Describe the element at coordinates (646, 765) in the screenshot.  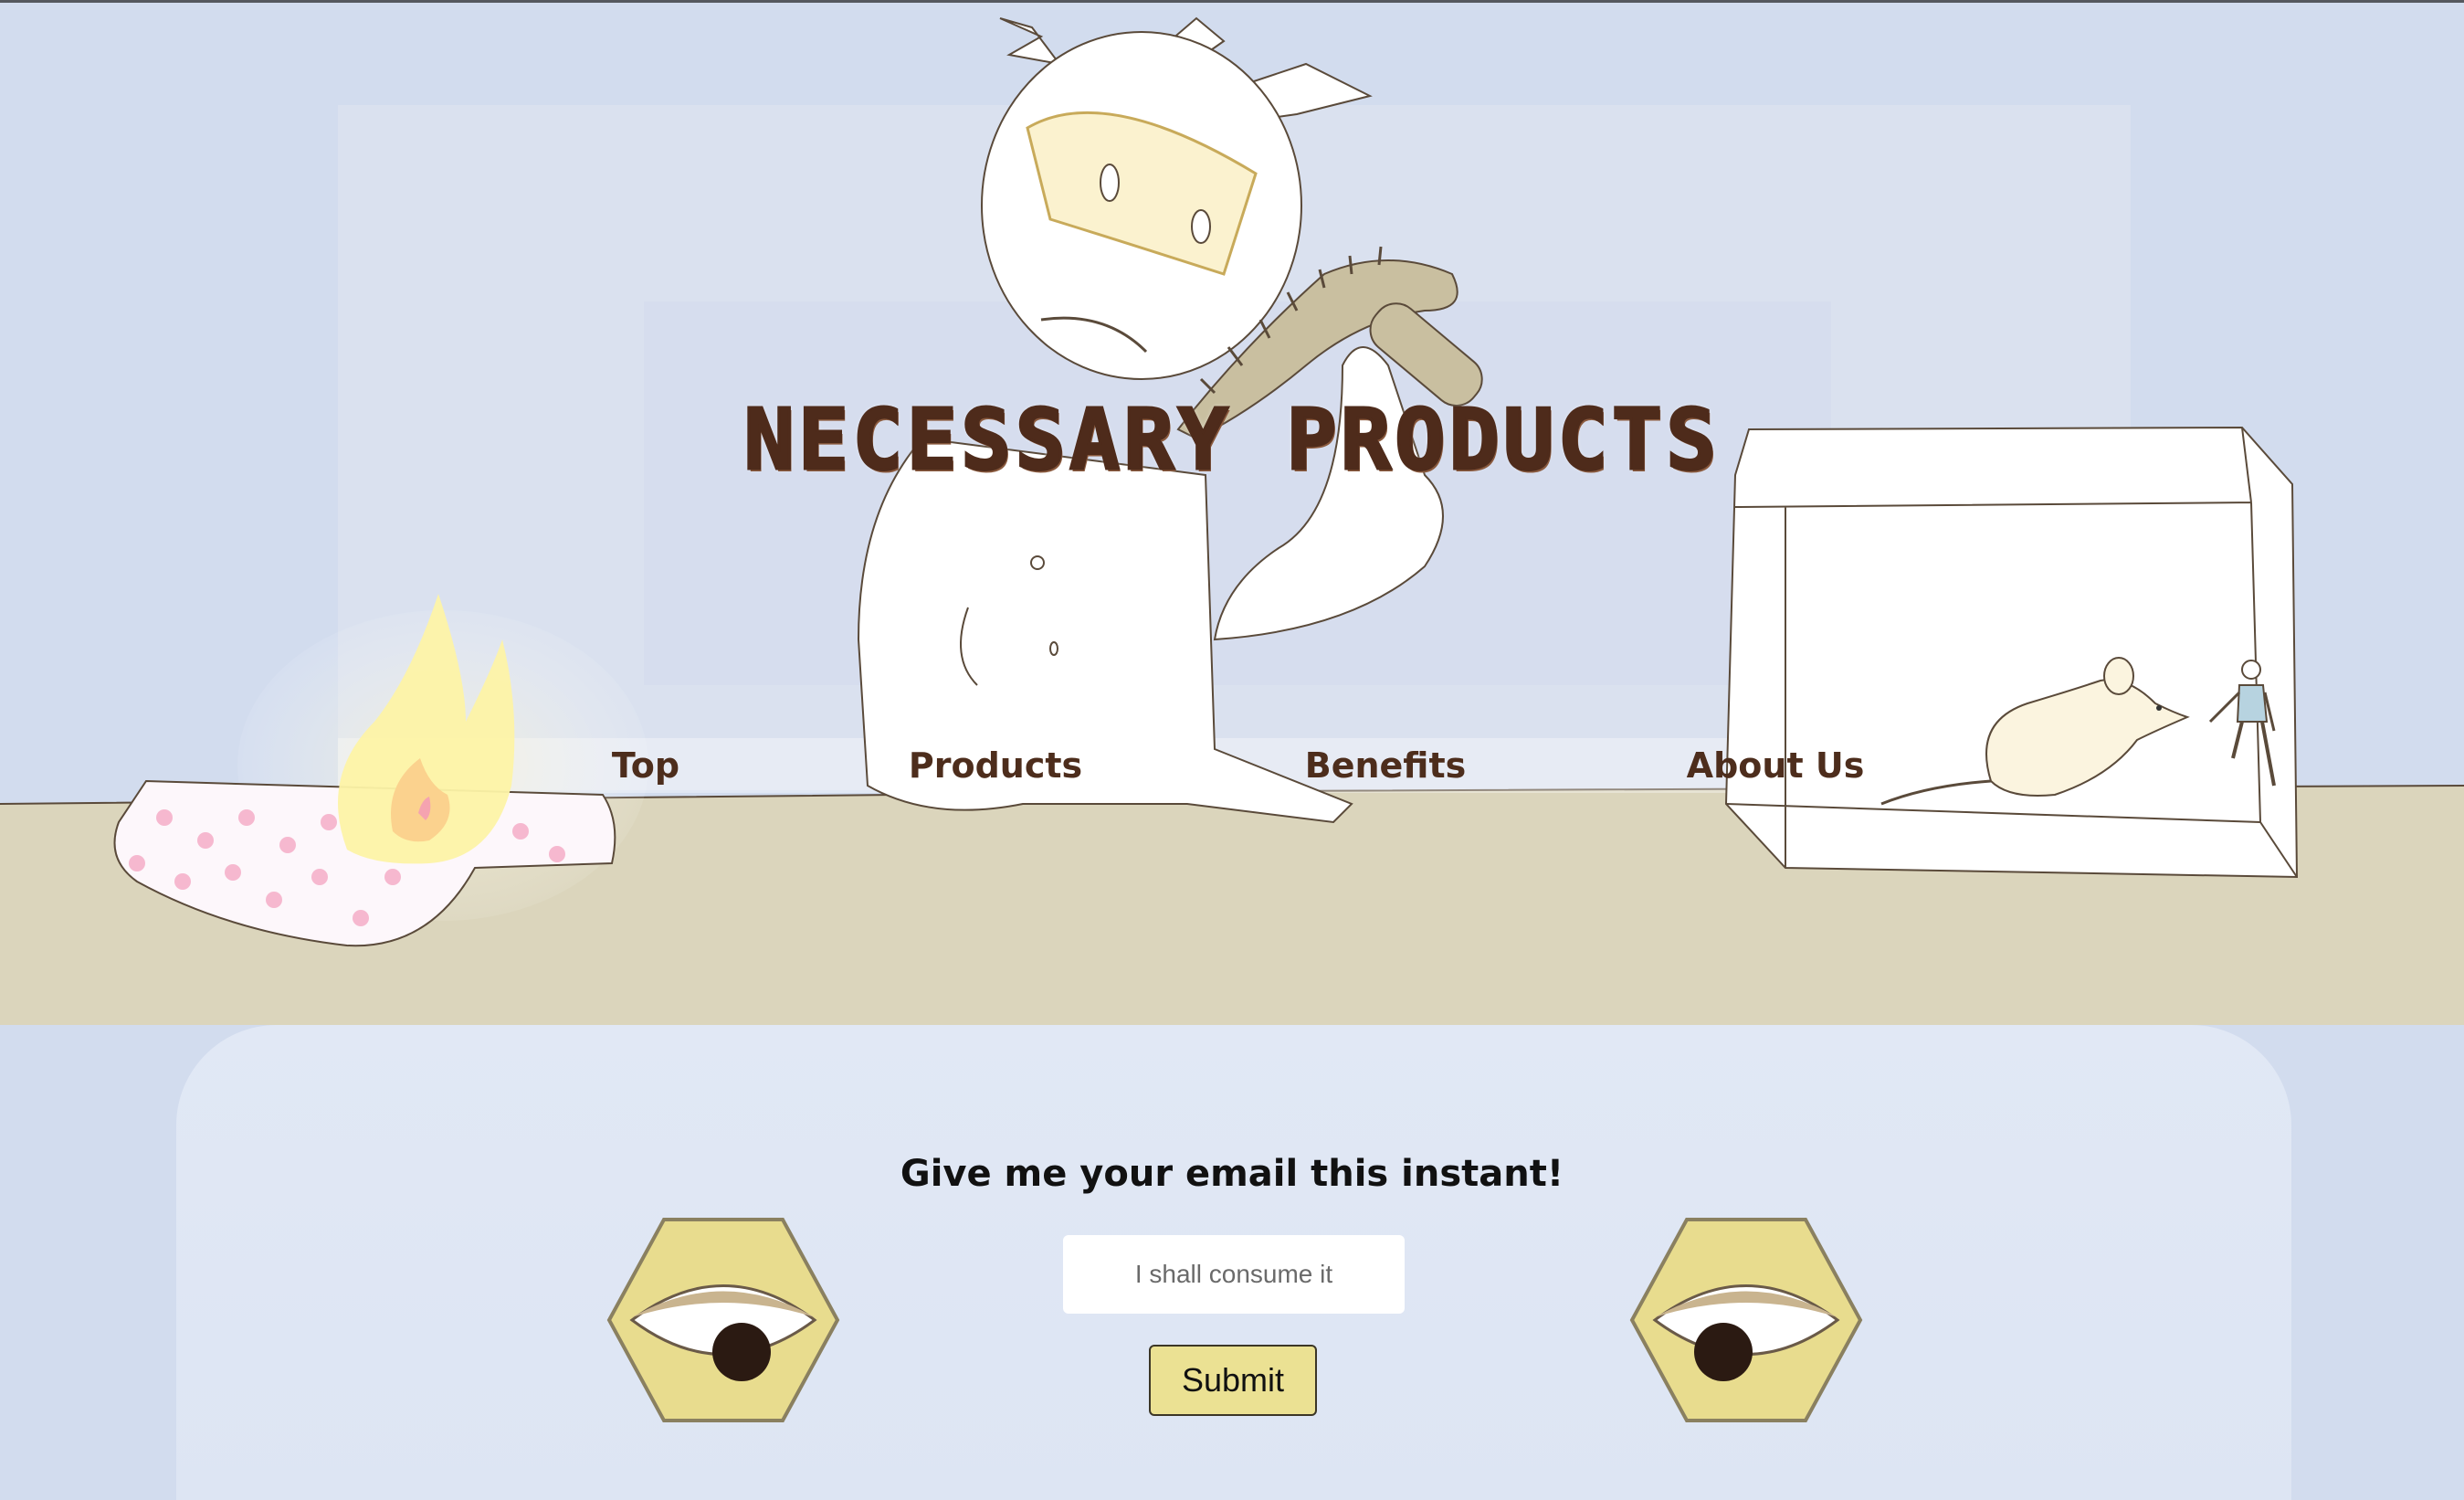
I see `nav-link-top: Top` at that location.